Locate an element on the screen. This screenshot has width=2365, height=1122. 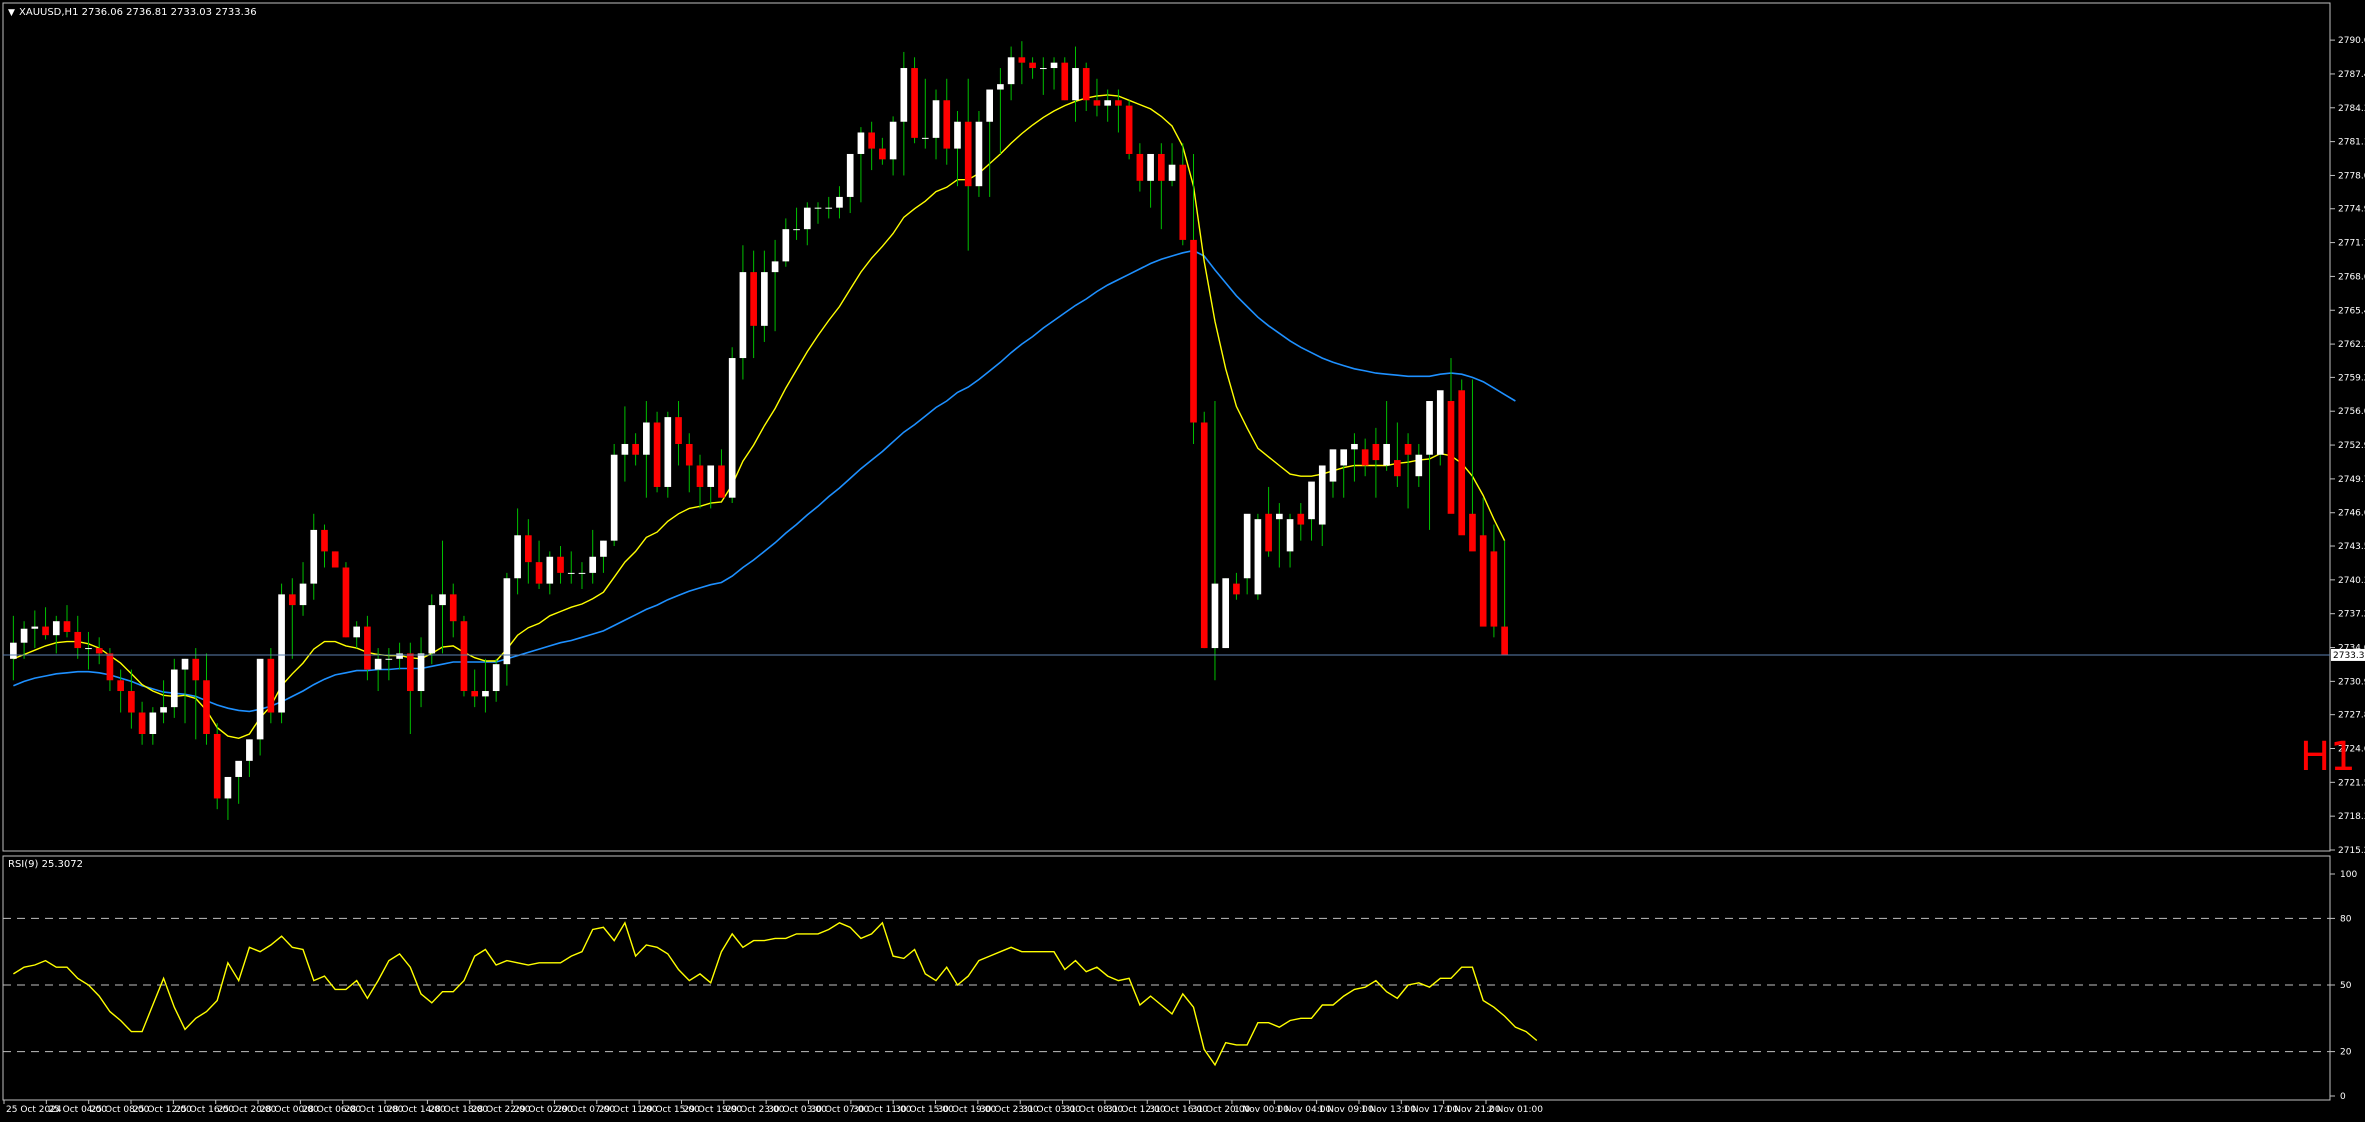
y-tick-label: 2790.60 is located at coordinates (2351, 41).